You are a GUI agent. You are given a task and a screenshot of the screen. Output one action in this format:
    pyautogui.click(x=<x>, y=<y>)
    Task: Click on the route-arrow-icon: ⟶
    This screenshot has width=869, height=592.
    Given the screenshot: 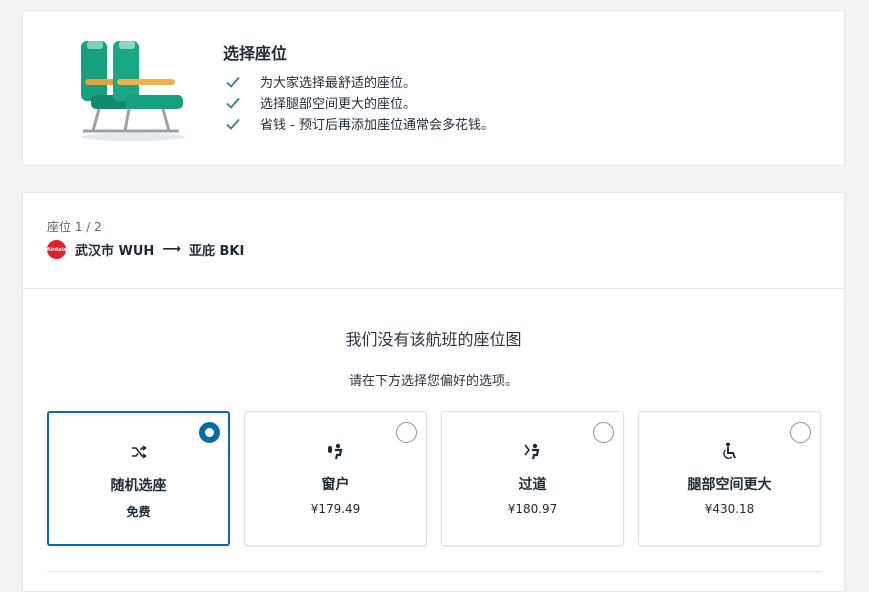 What is the action you would take?
    pyautogui.click(x=171, y=249)
    